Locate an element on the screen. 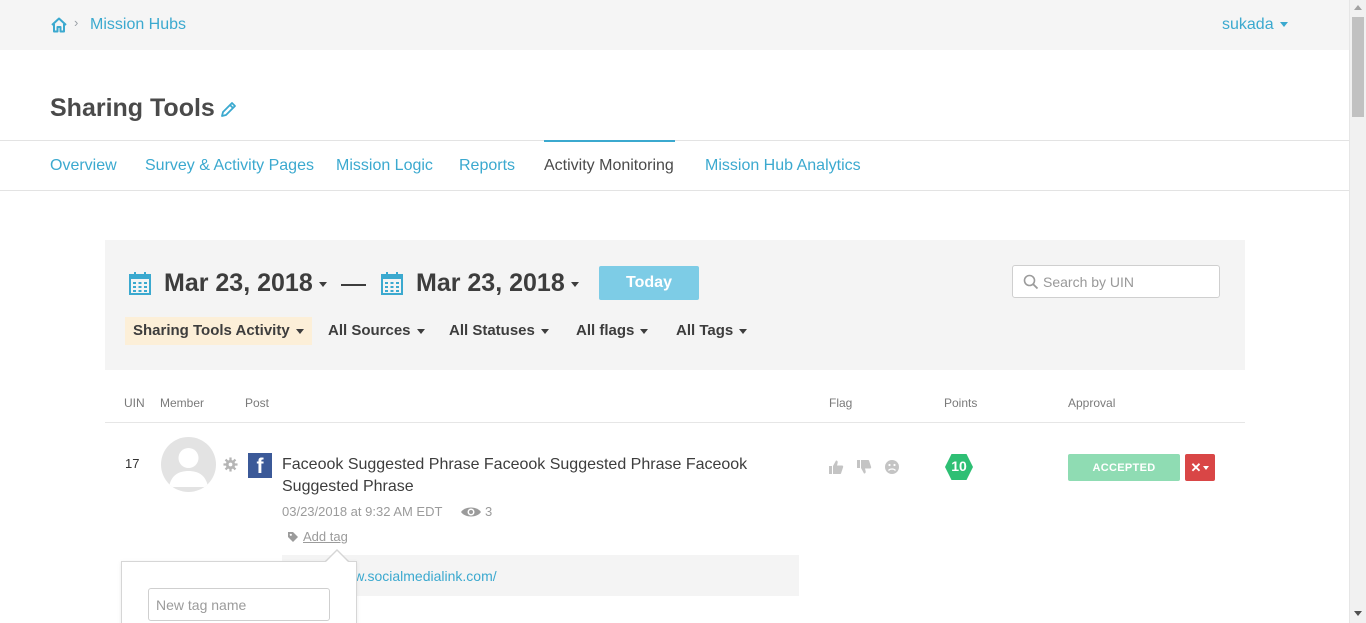  post-timestamp: 03/23/2018 at 9:32 AM EDT is located at coordinates (362, 511).